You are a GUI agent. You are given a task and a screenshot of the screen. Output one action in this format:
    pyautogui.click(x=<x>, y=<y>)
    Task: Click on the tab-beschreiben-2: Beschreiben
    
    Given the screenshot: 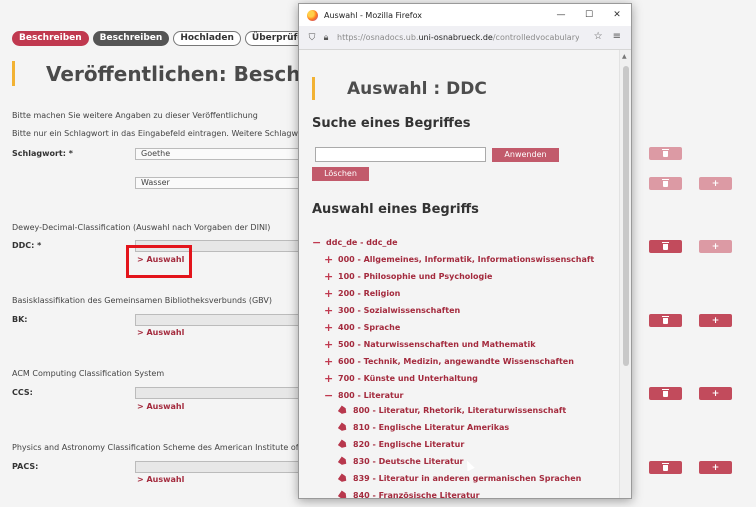 What is the action you would take?
    pyautogui.click(x=131, y=38)
    